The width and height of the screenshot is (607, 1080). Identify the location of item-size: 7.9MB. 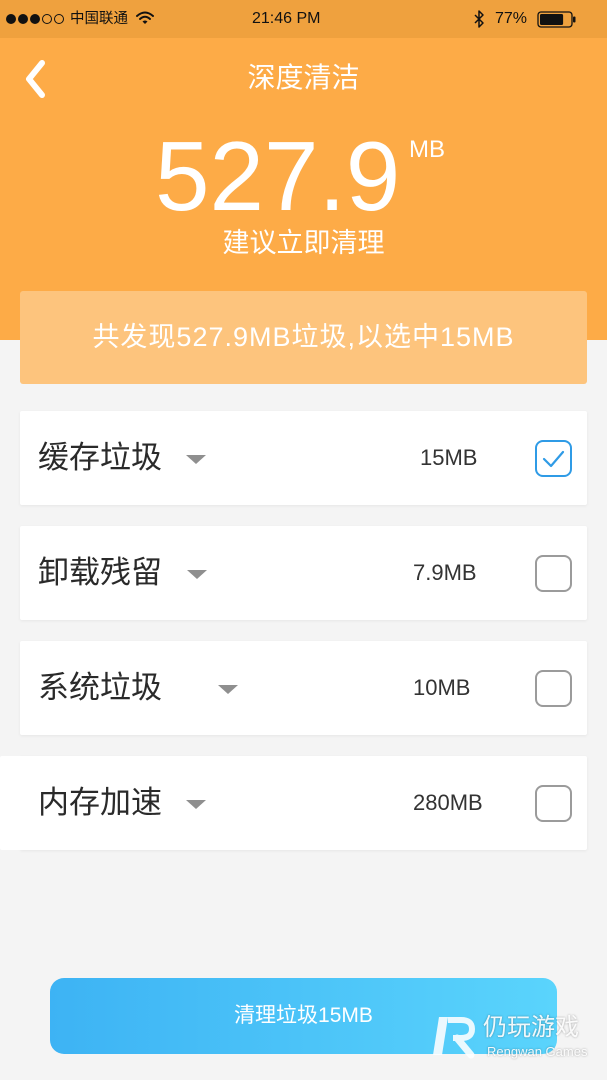
(445, 572).